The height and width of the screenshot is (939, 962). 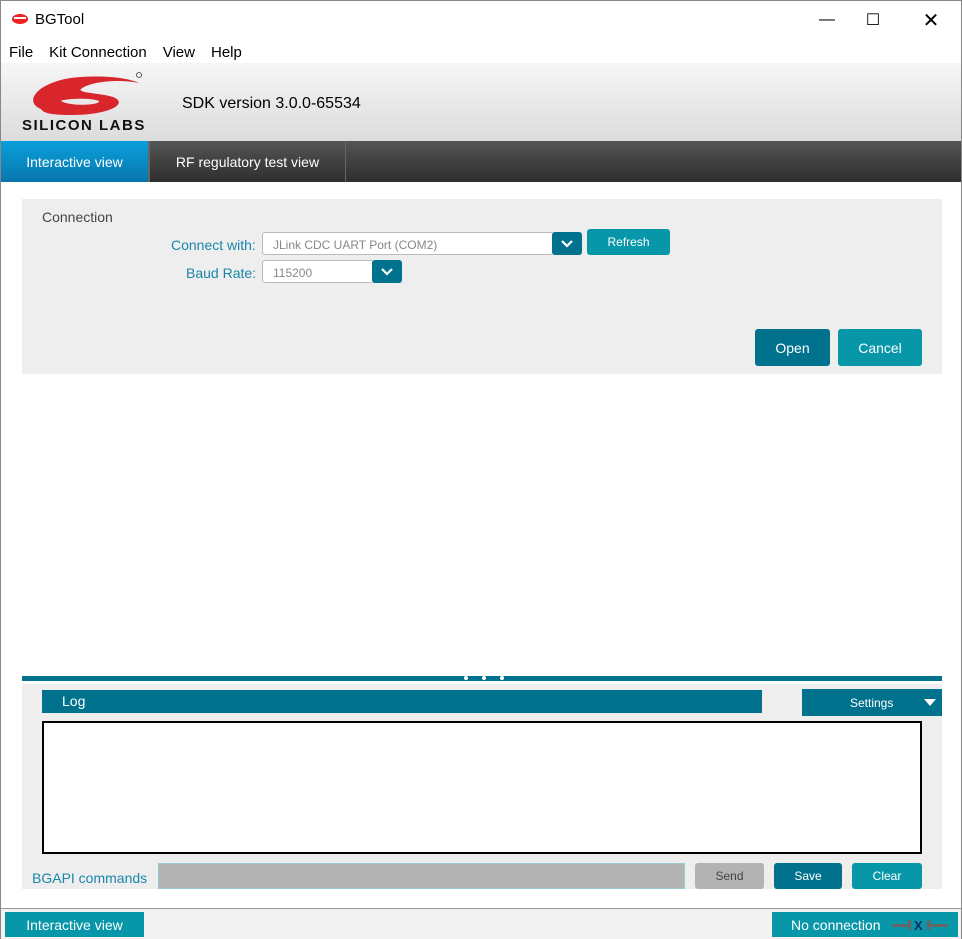 What do you see at coordinates (179, 51) in the screenshot?
I see `menu-view: View` at bounding box center [179, 51].